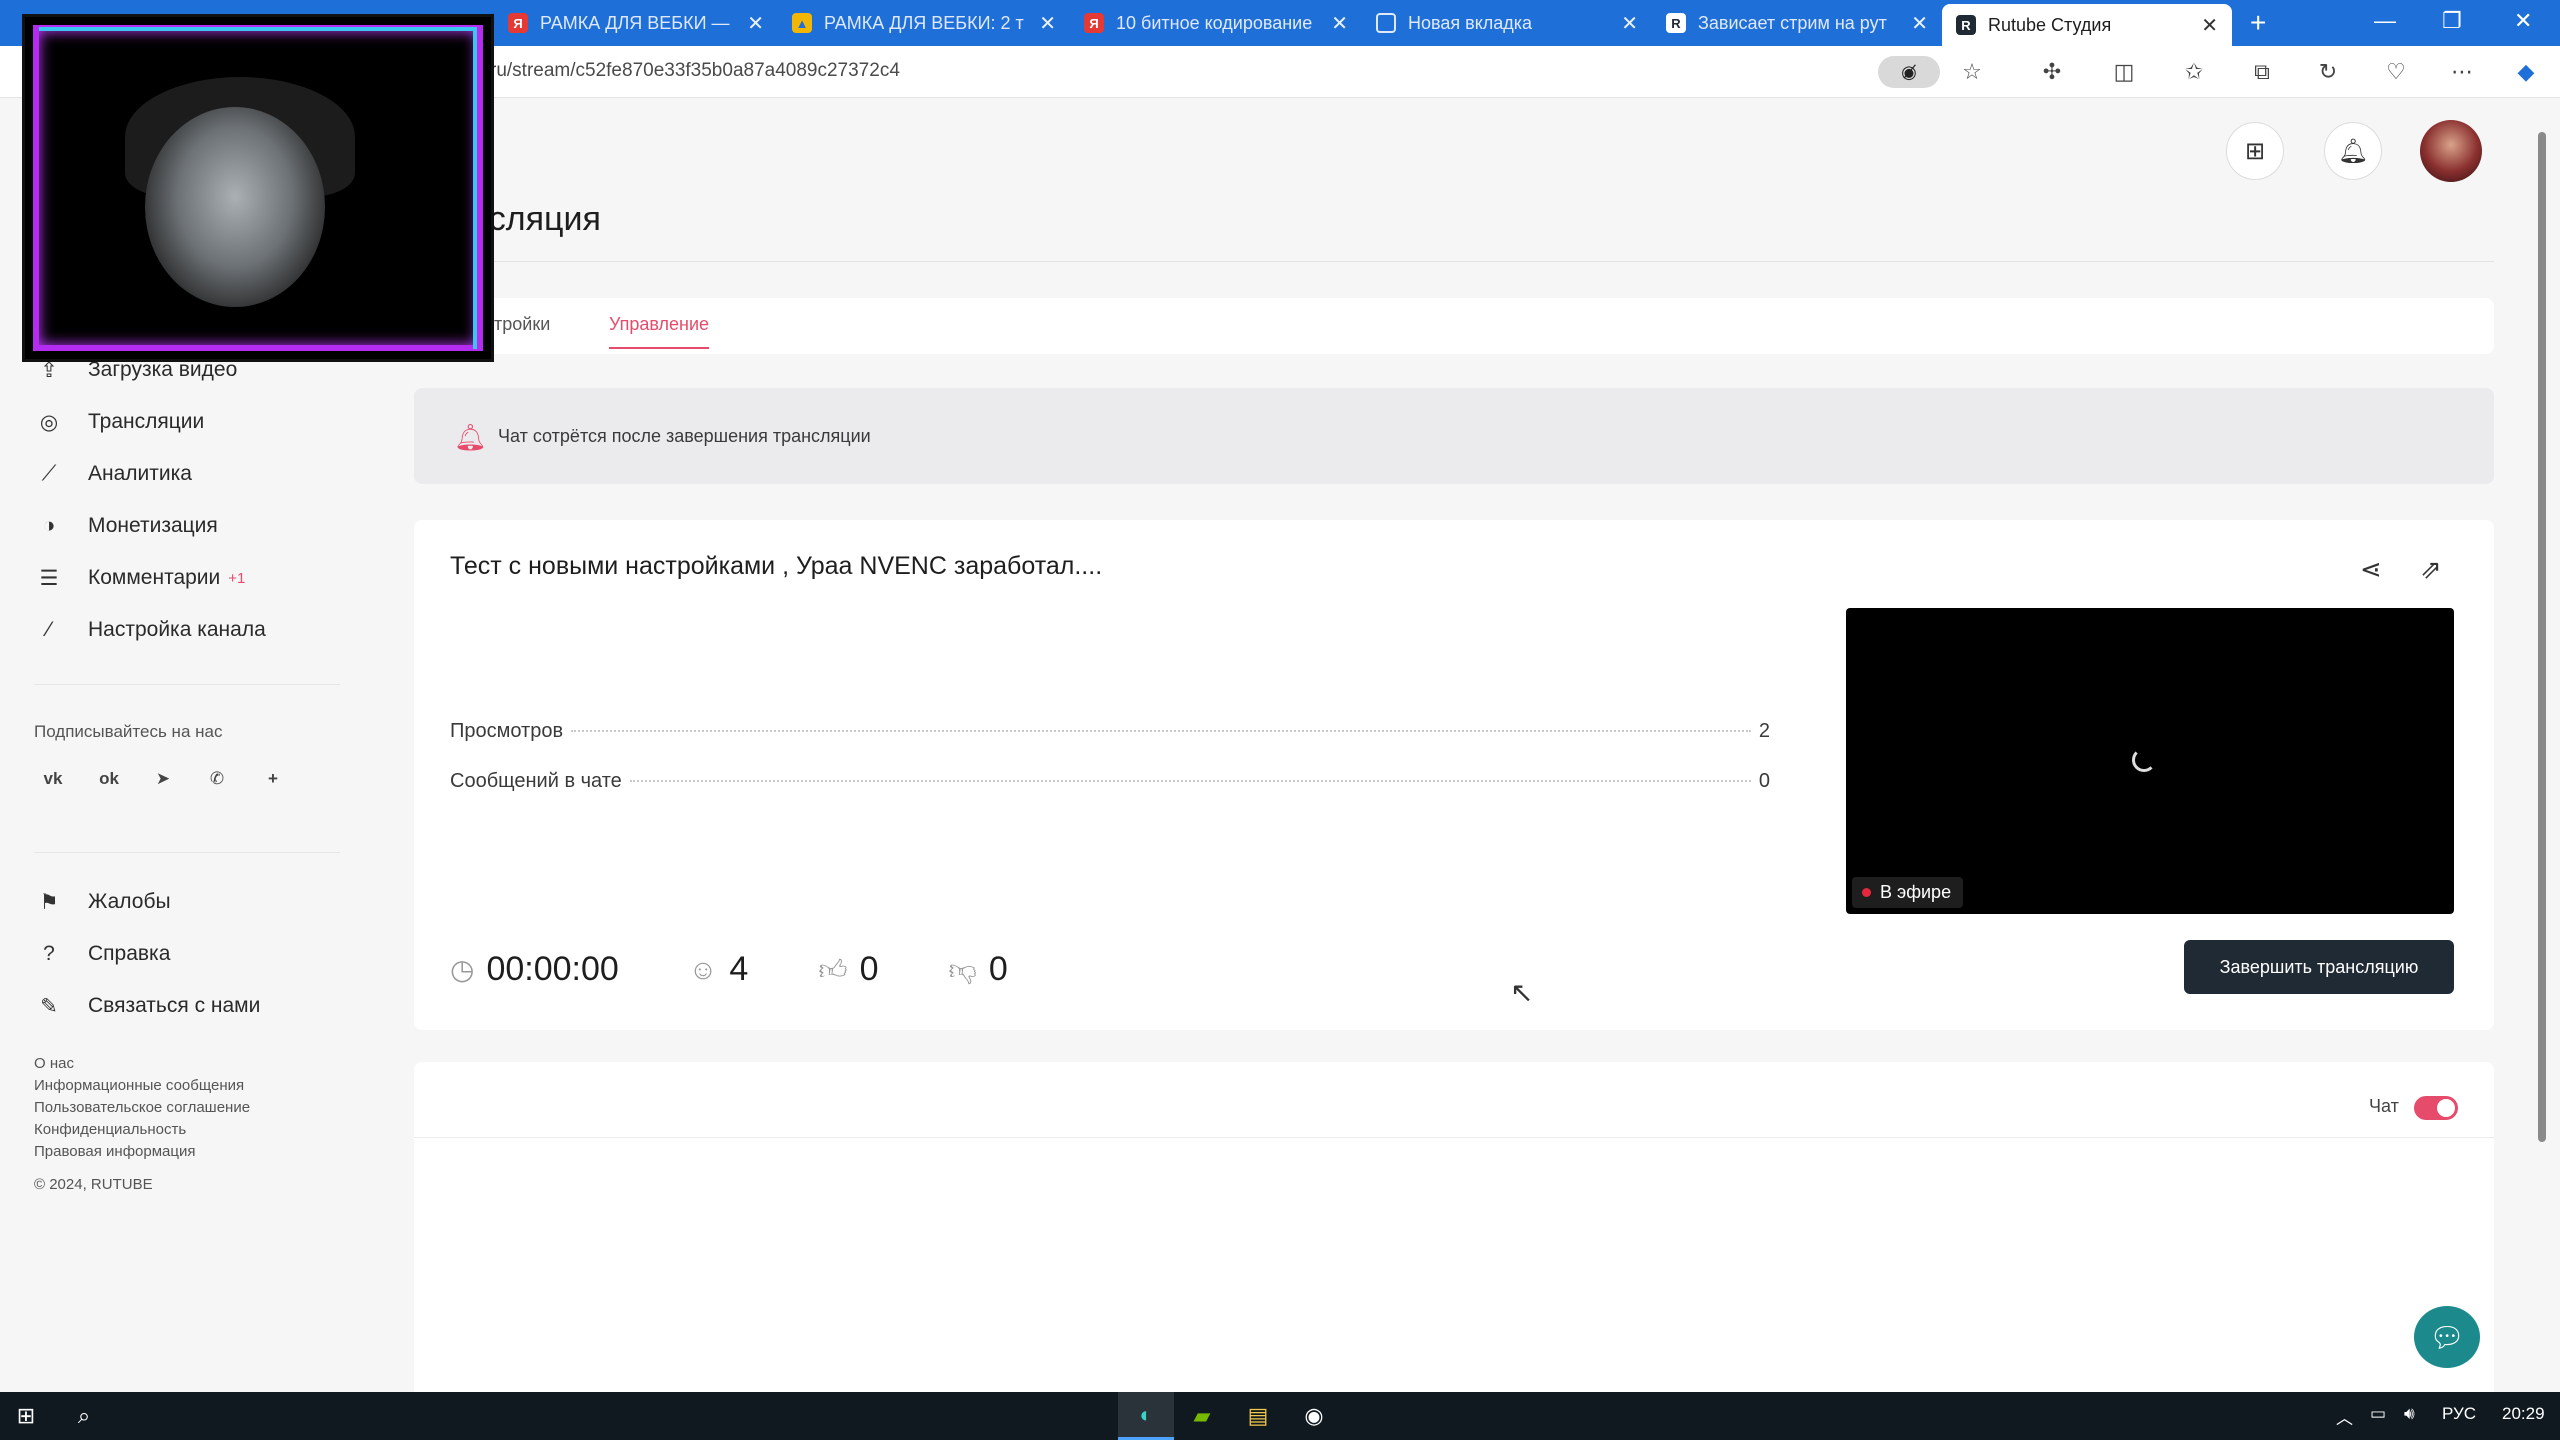 The image size is (2560, 1440). I want to click on search-icon: ⌕, so click(84, 1416).